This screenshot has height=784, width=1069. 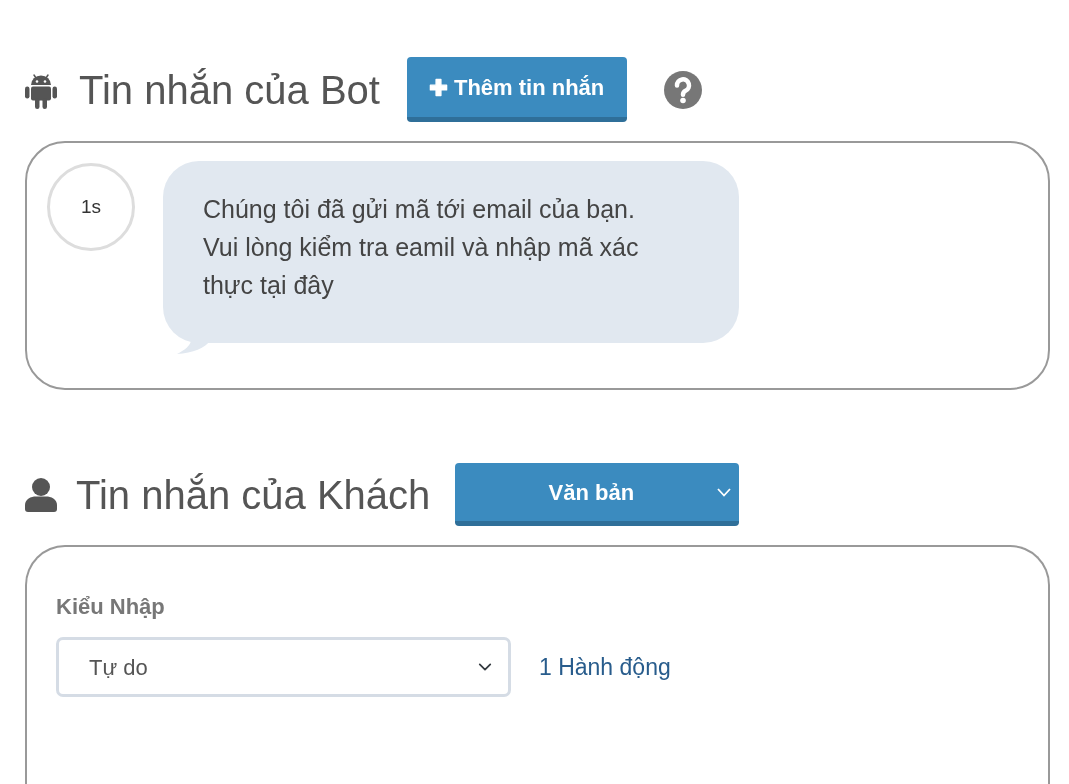 I want to click on actions-link: 1 Hành động, so click(x=605, y=667).